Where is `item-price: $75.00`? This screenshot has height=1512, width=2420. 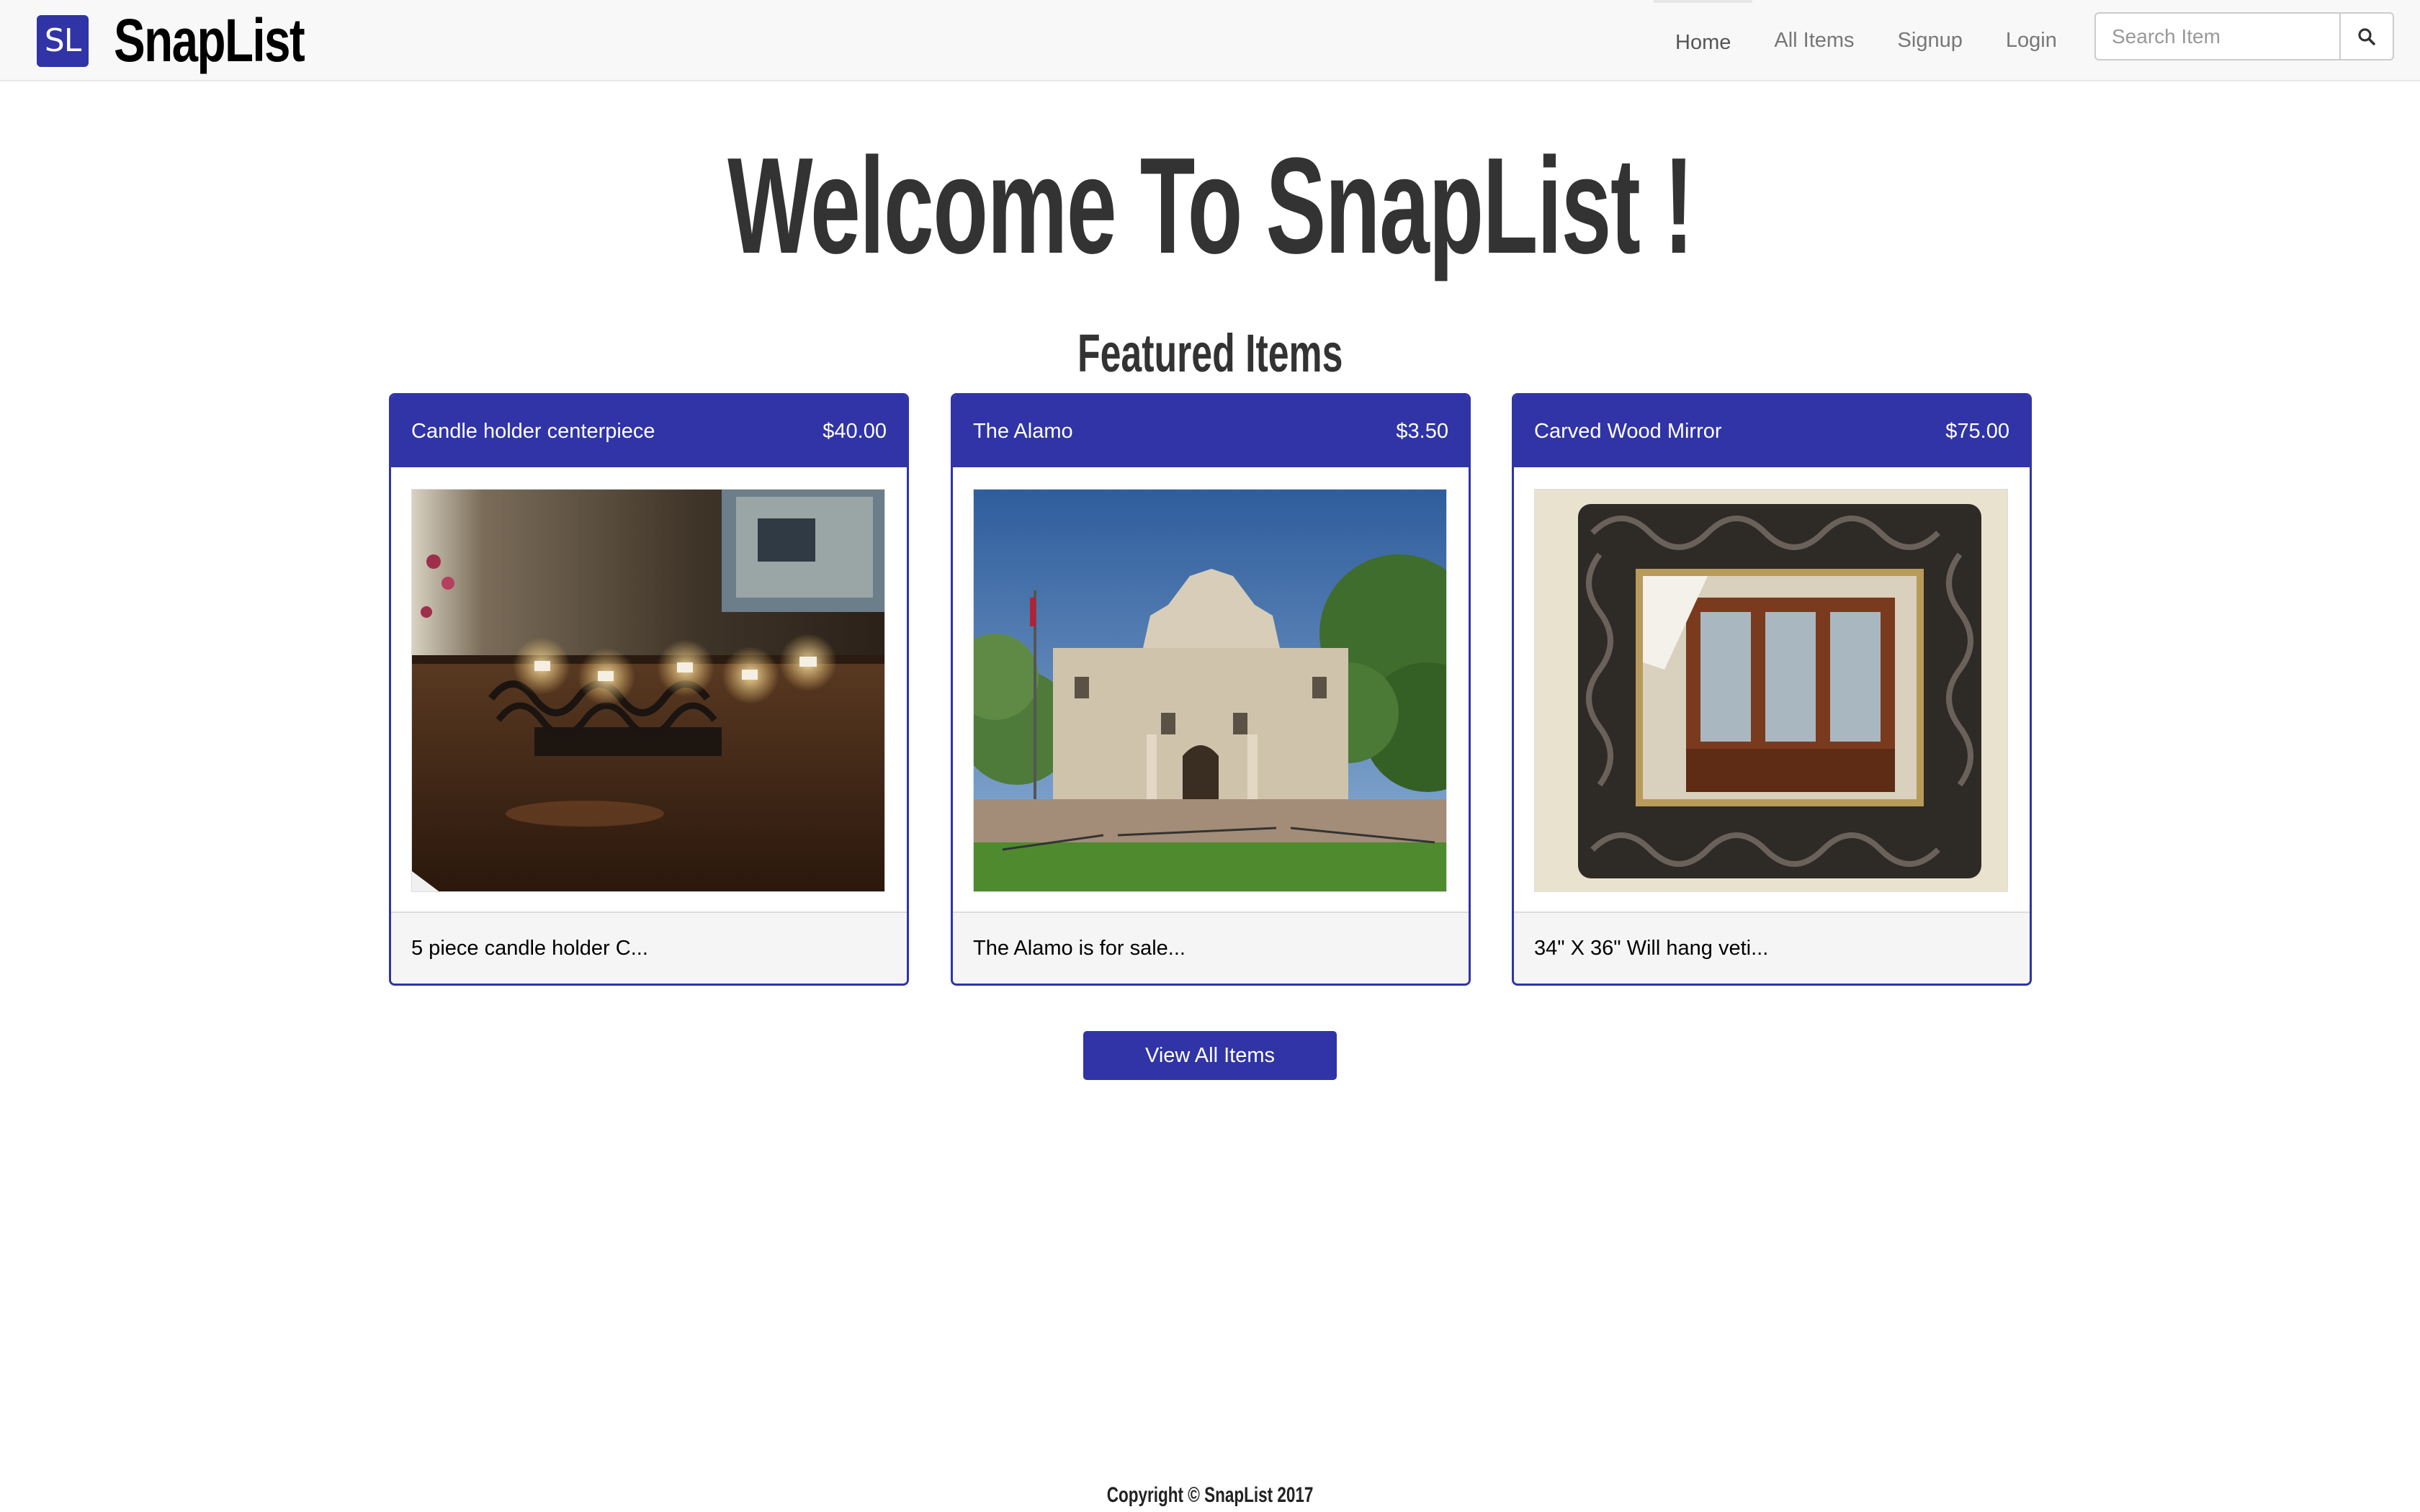 item-price: $75.00 is located at coordinates (1977, 431).